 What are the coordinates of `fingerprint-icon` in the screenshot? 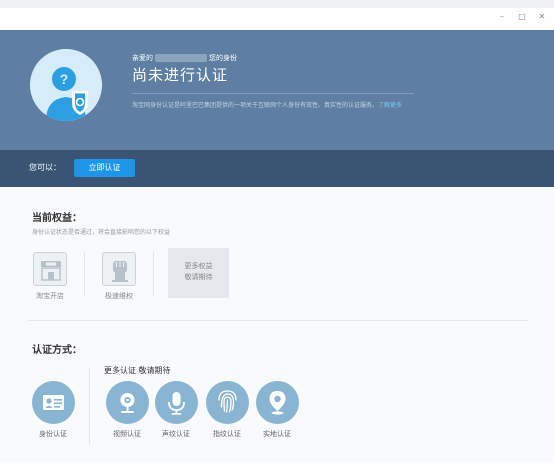 It's located at (227, 401).